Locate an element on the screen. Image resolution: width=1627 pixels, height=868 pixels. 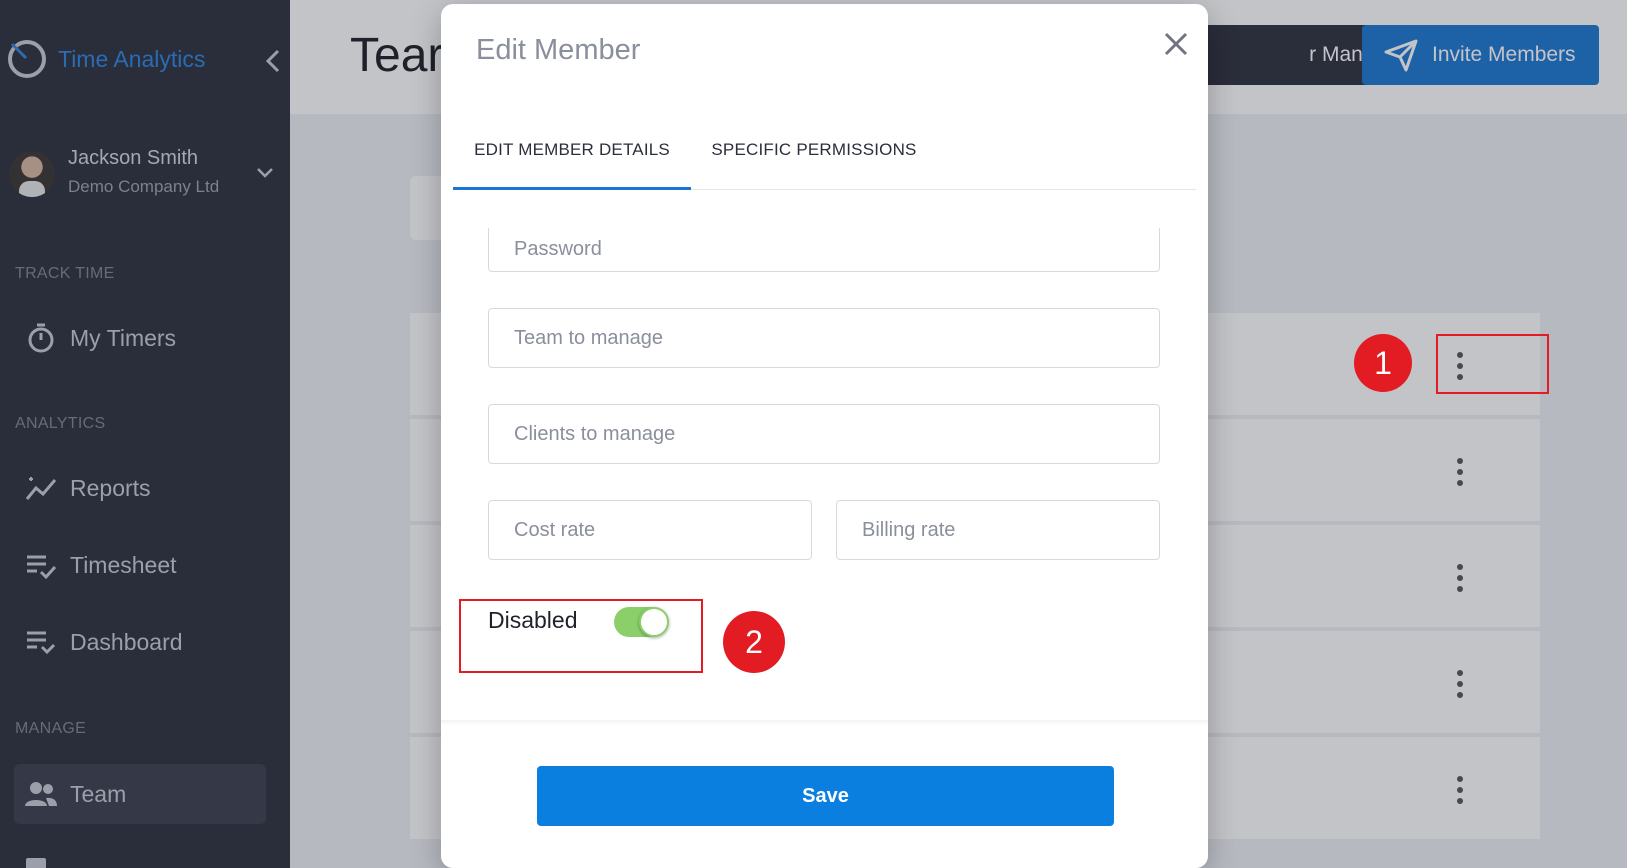
active-tab-indicator is located at coordinates (572, 188).